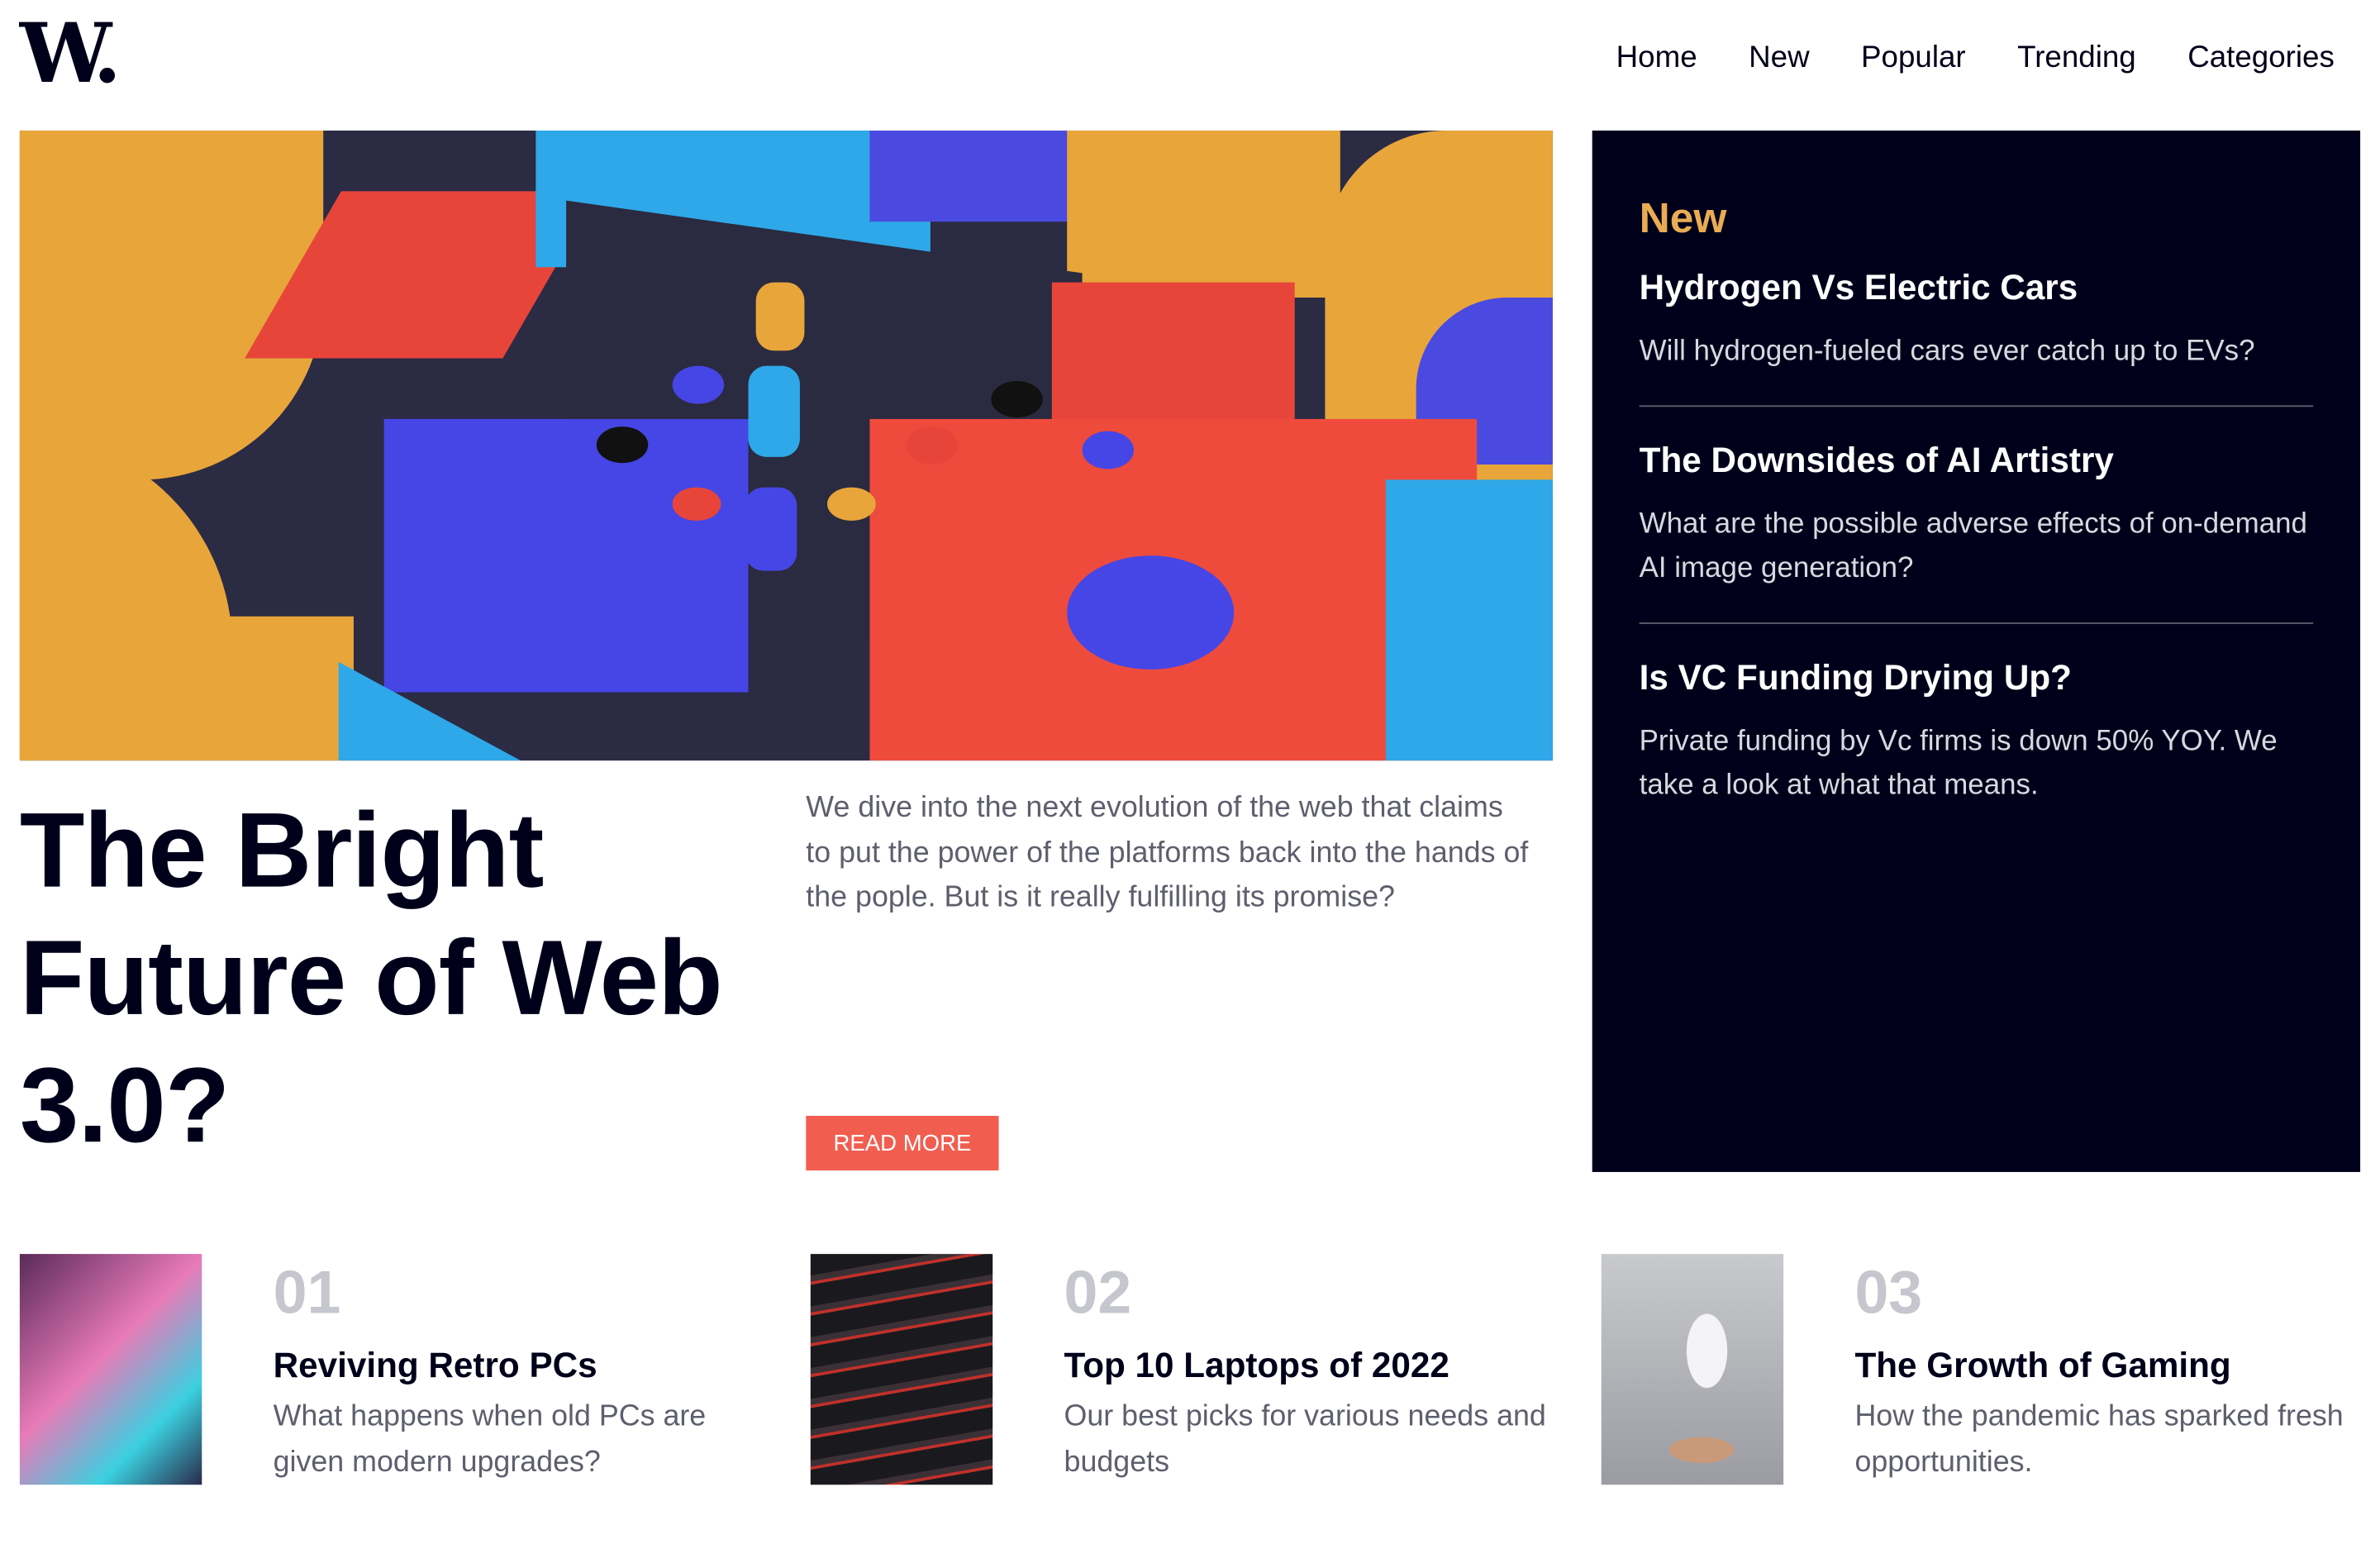  I want to click on main-nav: Home New Popular Trending Categories, so click(1975, 59).